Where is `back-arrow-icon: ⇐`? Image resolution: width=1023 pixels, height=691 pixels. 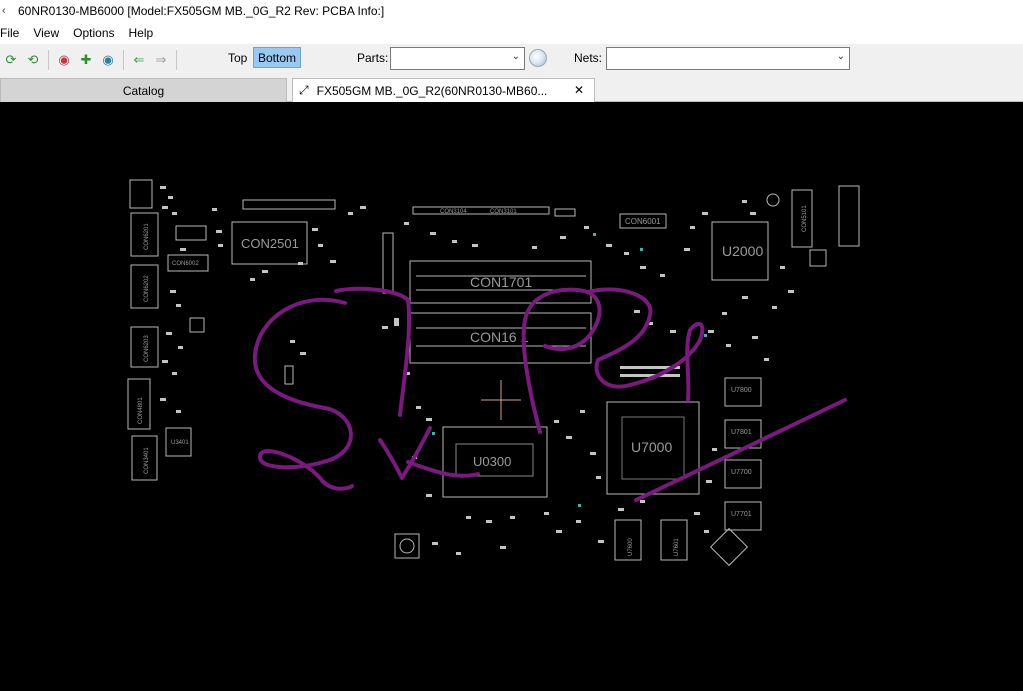
back-arrow-icon: ⇐ is located at coordinates (139, 60).